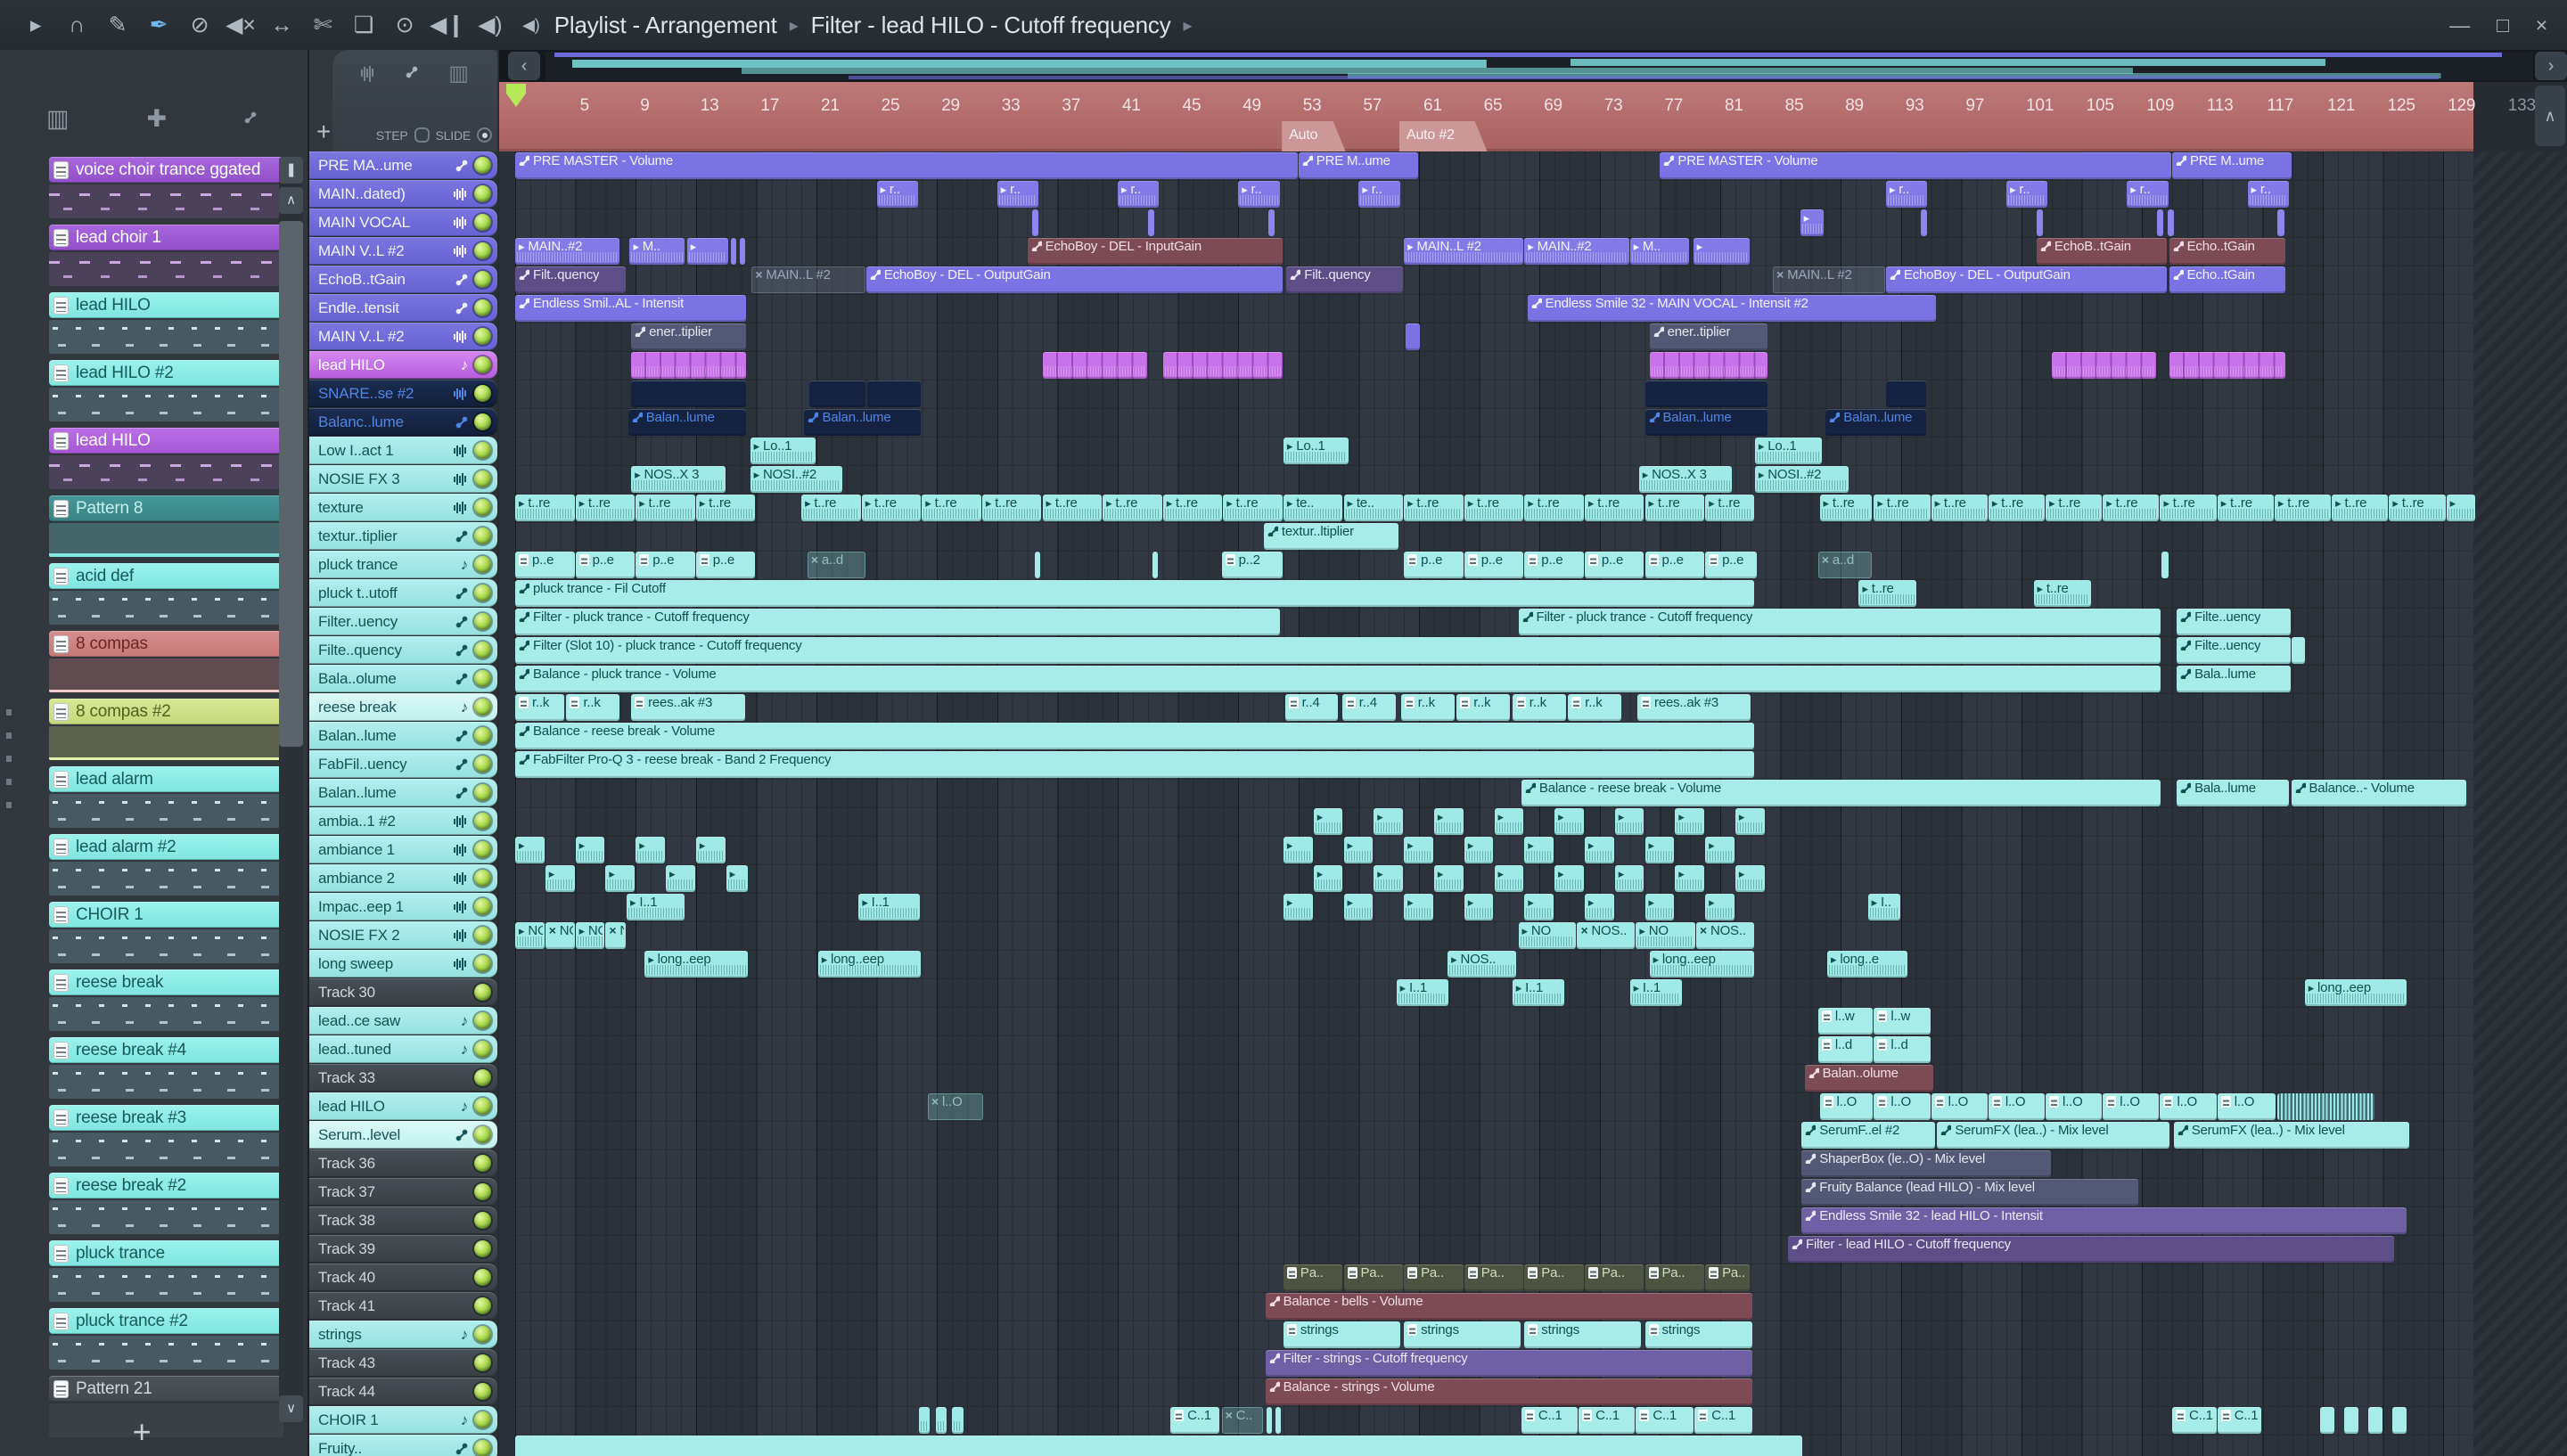 The image size is (2567, 1456). What do you see at coordinates (403, 165) in the screenshot?
I see `track-row: PRE MA..ume` at bounding box center [403, 165].